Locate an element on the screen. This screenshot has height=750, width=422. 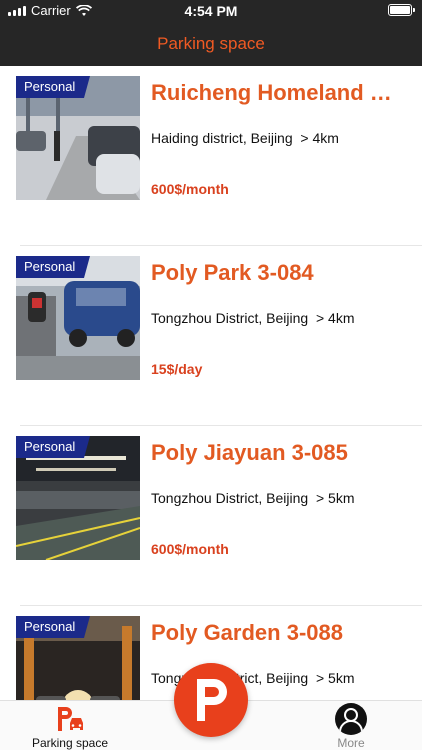
parking-action-button is located at coordinates (211, 700).